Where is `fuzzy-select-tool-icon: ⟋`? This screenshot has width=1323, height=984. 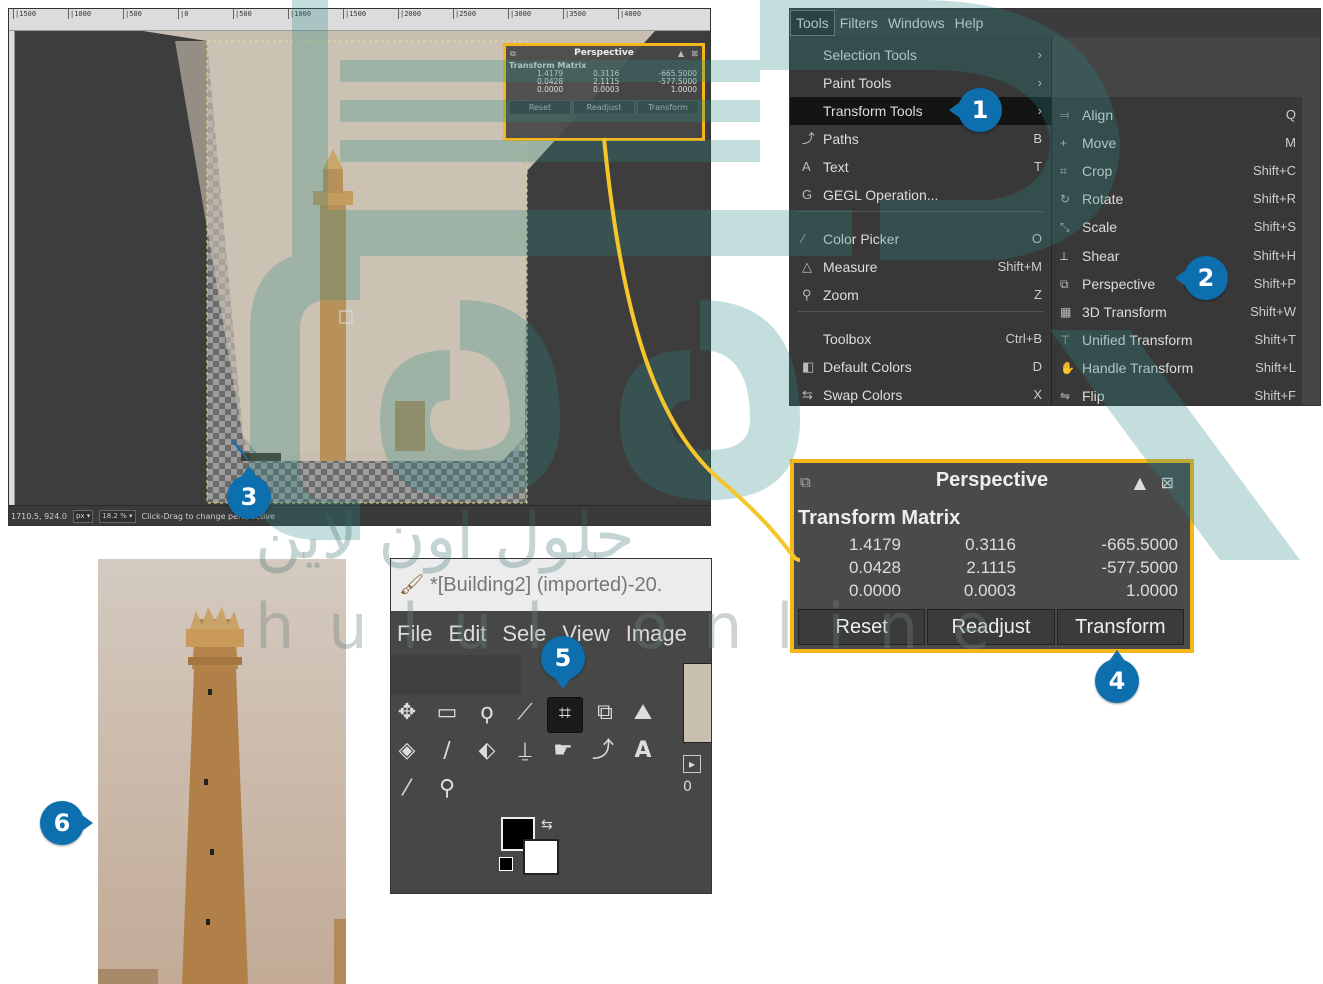
fuzzy-select-tool-icon: ⟋ is located at coordinates (525, 713).